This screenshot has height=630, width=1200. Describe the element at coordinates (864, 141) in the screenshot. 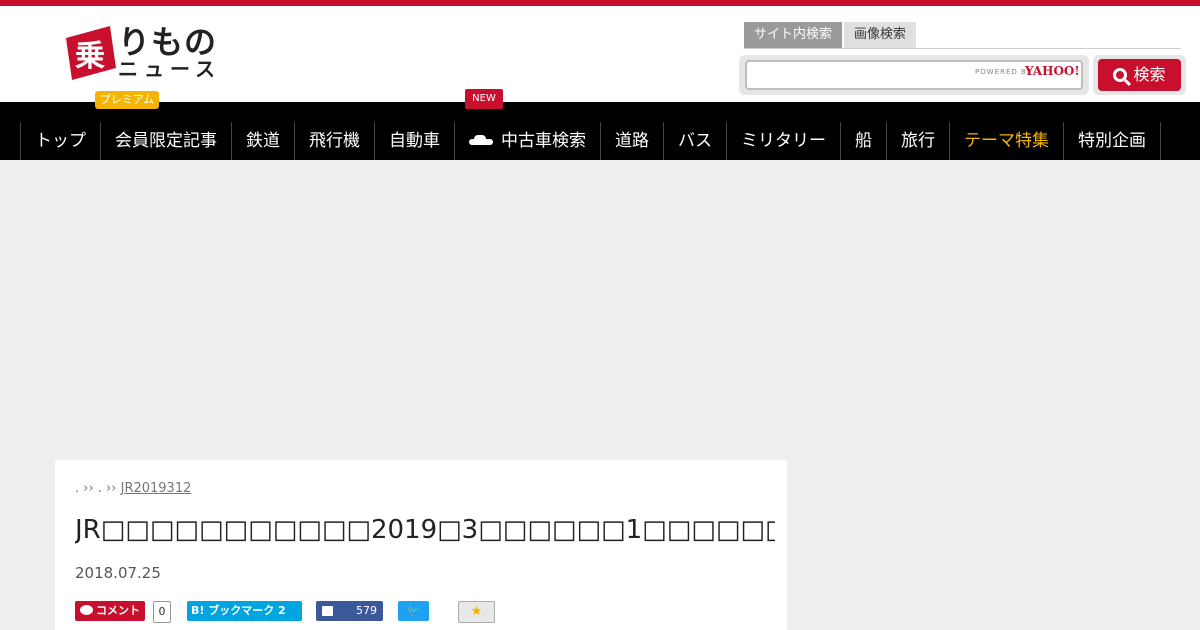

I see `nav-item-ship: 船` at that location.